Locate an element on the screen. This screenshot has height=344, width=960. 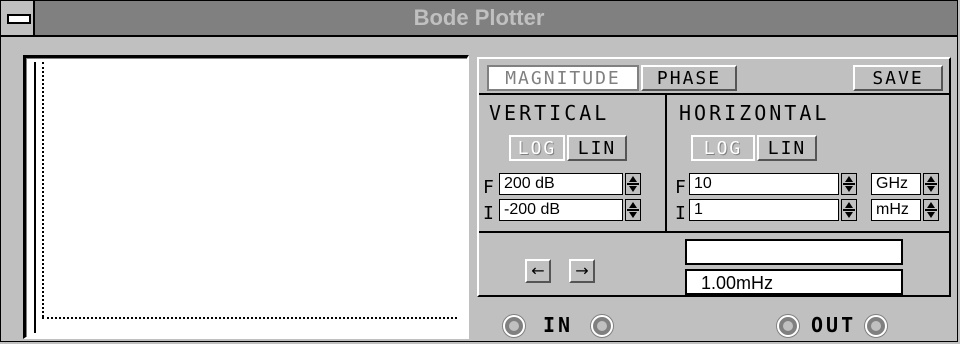
magnitude-button: MAGNITUDE is located at coordinates (563, 78).